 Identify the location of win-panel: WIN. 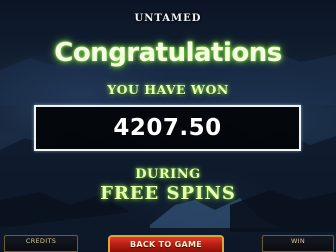
(298, 243).